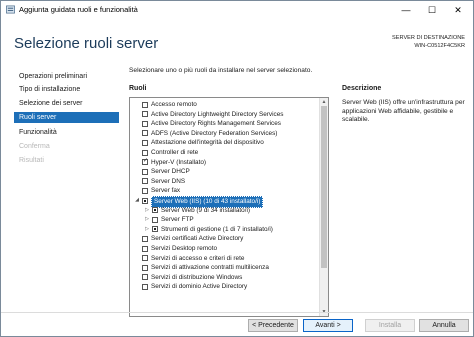  Describe the element at coordinates (237, 312) in the screenshot. I see `footer-divider` at that location.